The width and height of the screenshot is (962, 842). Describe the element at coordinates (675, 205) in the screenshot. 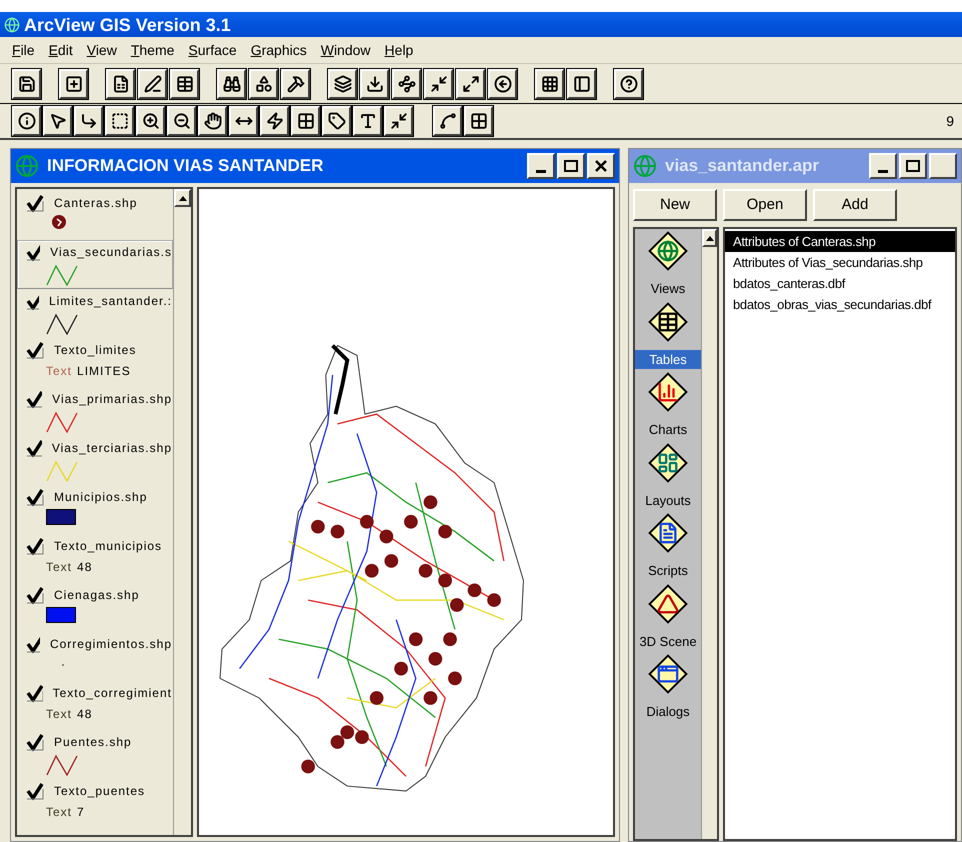

I see `project-button: New` at that location.